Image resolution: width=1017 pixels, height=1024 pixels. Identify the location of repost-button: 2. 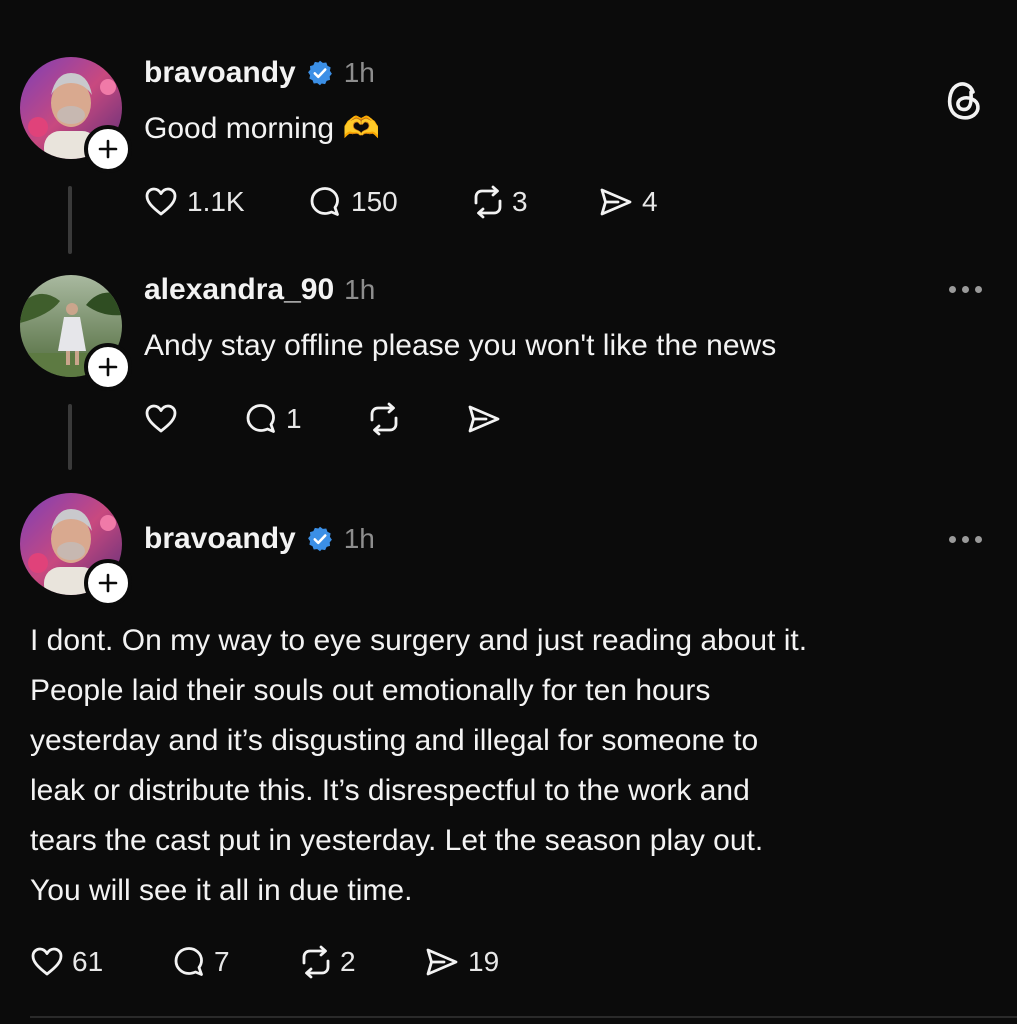
(361, 962).